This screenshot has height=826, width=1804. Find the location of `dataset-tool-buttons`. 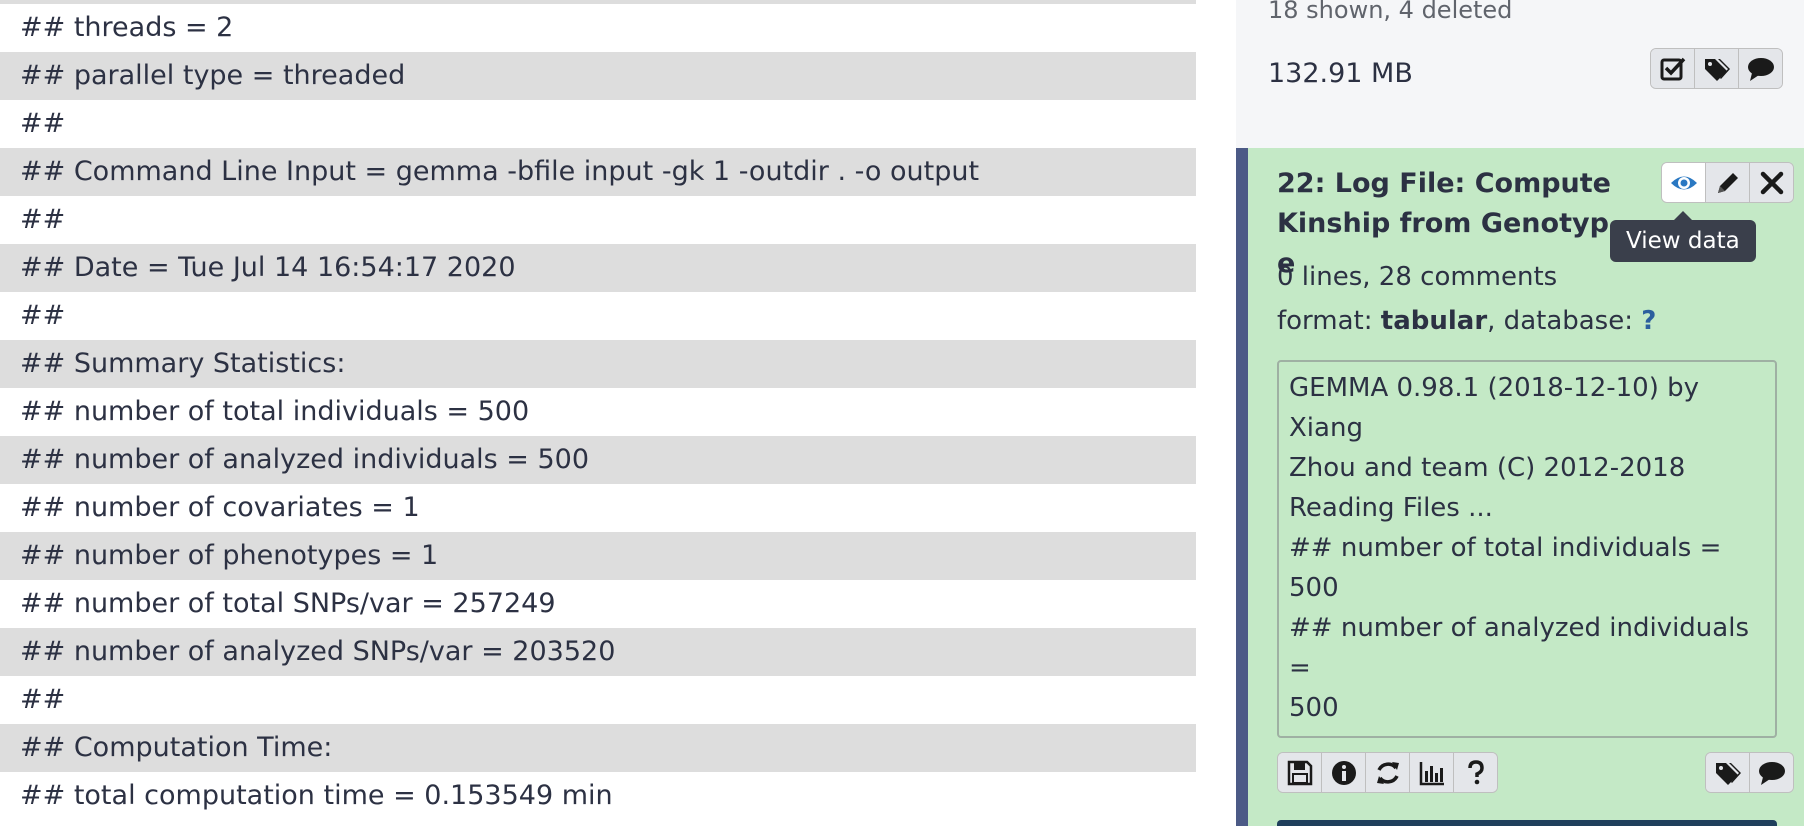

dataset-tool-buttons is located at coordinates (1387, 772).